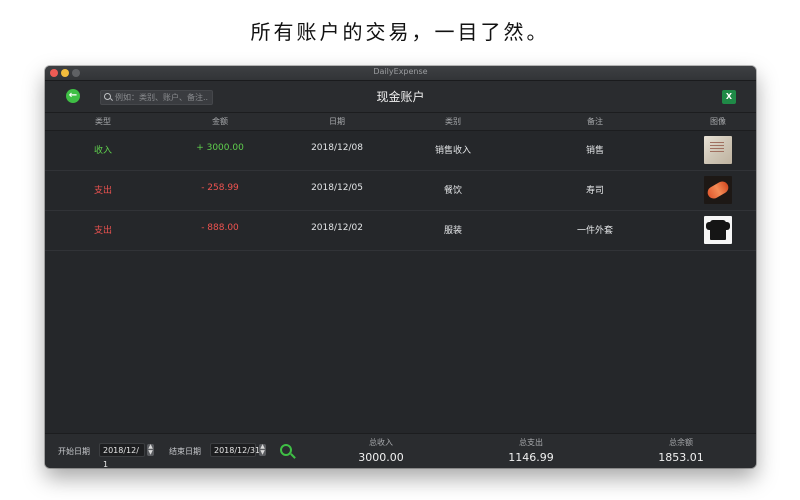  What do you see at coordinates (220, 228) in the screenshot?
I see `row-amount: - 888.00` at bounding box center [220, 228].